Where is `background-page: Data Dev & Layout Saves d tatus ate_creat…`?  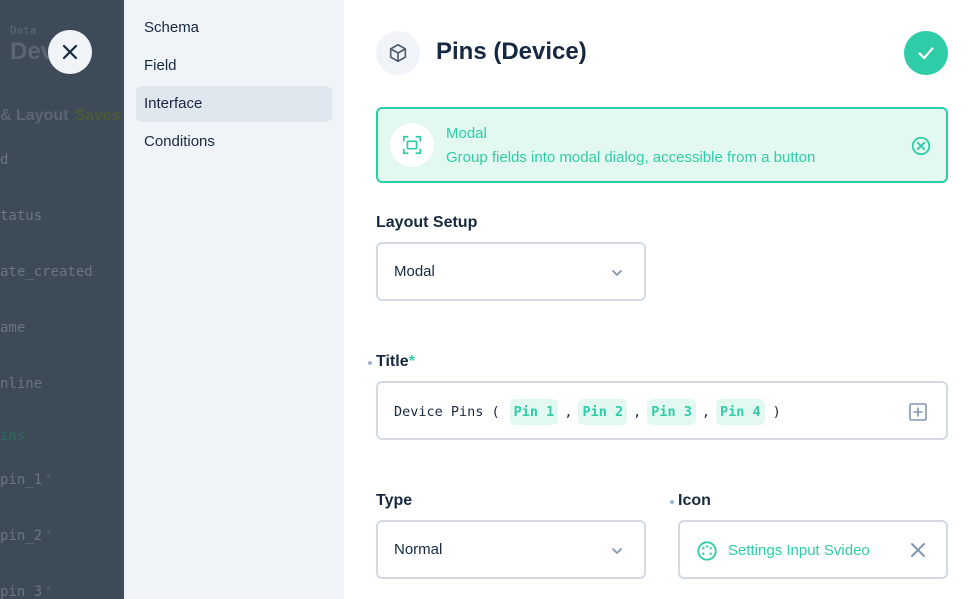
background-page: Data Dev & Layout Saves d tatus ate_creat… is located at coordinates (62, 299).